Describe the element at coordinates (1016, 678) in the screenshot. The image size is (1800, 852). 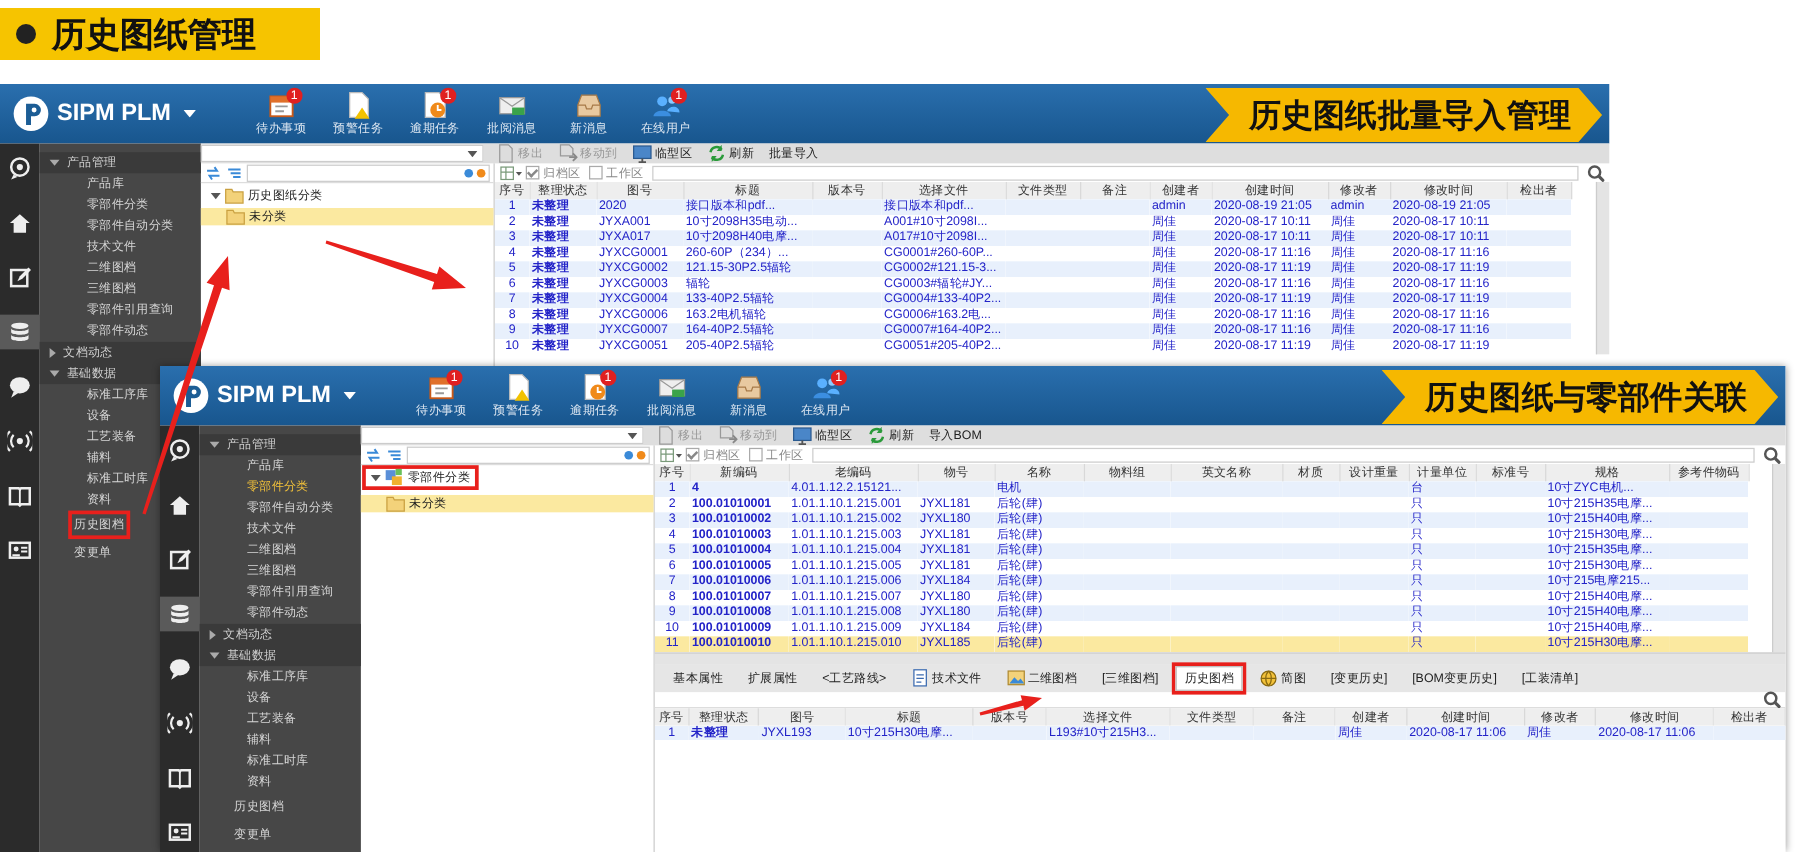
I see `image-icon` at that location.